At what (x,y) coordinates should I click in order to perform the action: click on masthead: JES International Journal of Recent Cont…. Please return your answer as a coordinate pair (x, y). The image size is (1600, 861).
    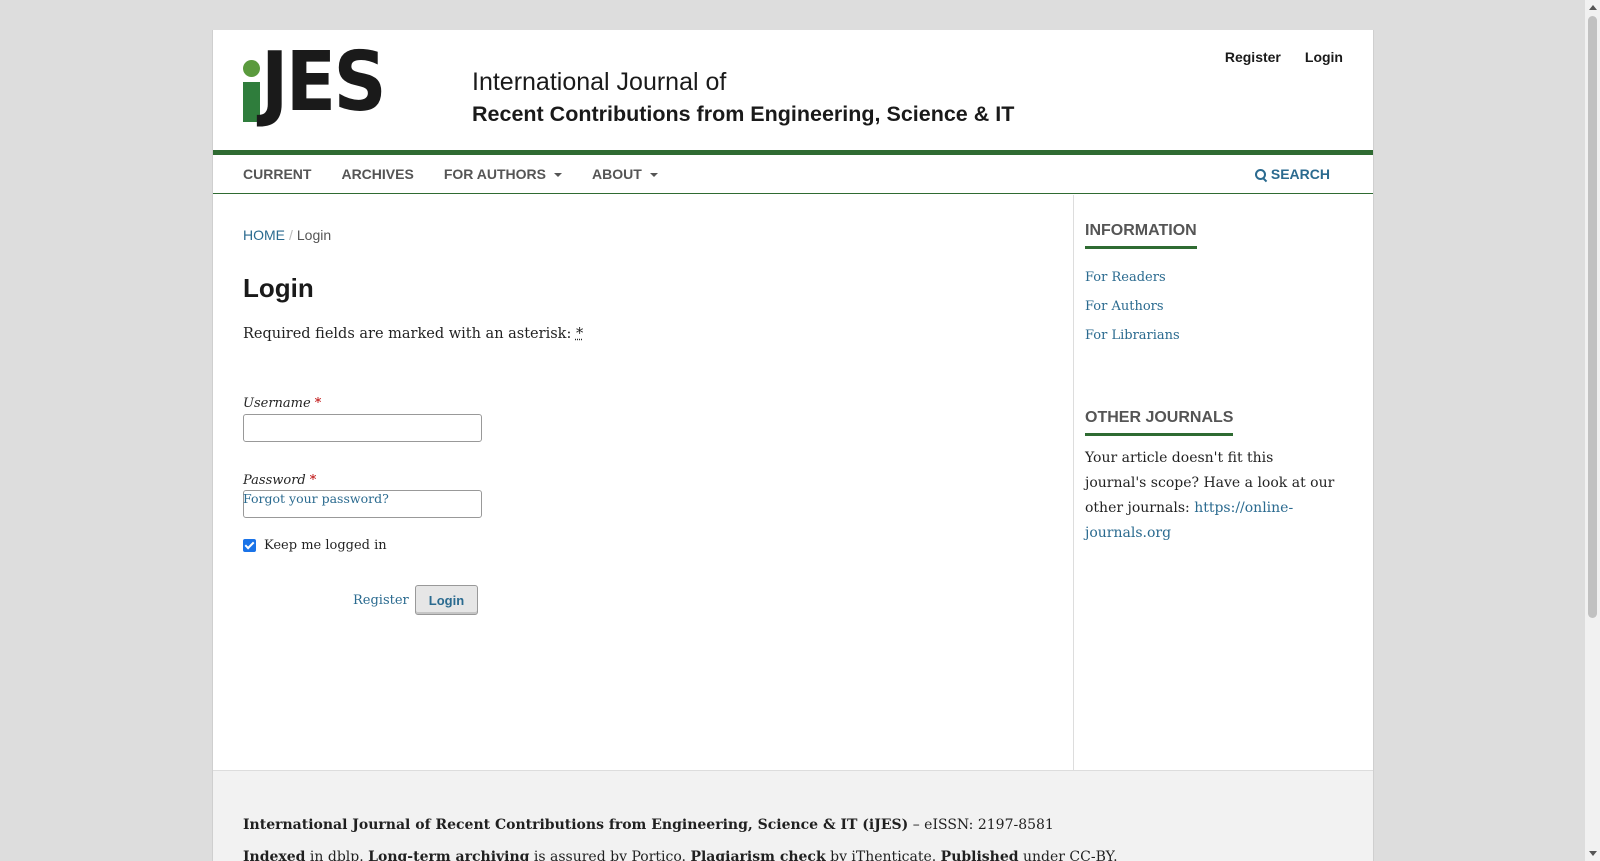
    Looking at the image, I should click on (793, 90).